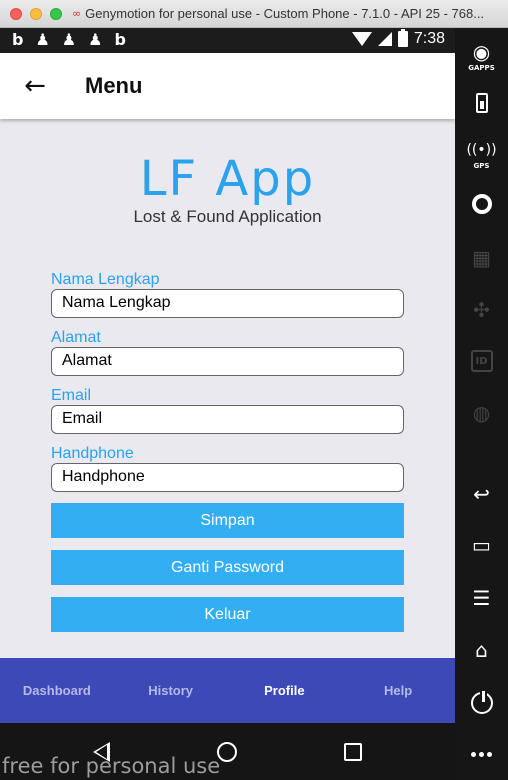 This screenshot has width=508, height=780. I want to click on nav-profile: Profile, so click(285, 690).